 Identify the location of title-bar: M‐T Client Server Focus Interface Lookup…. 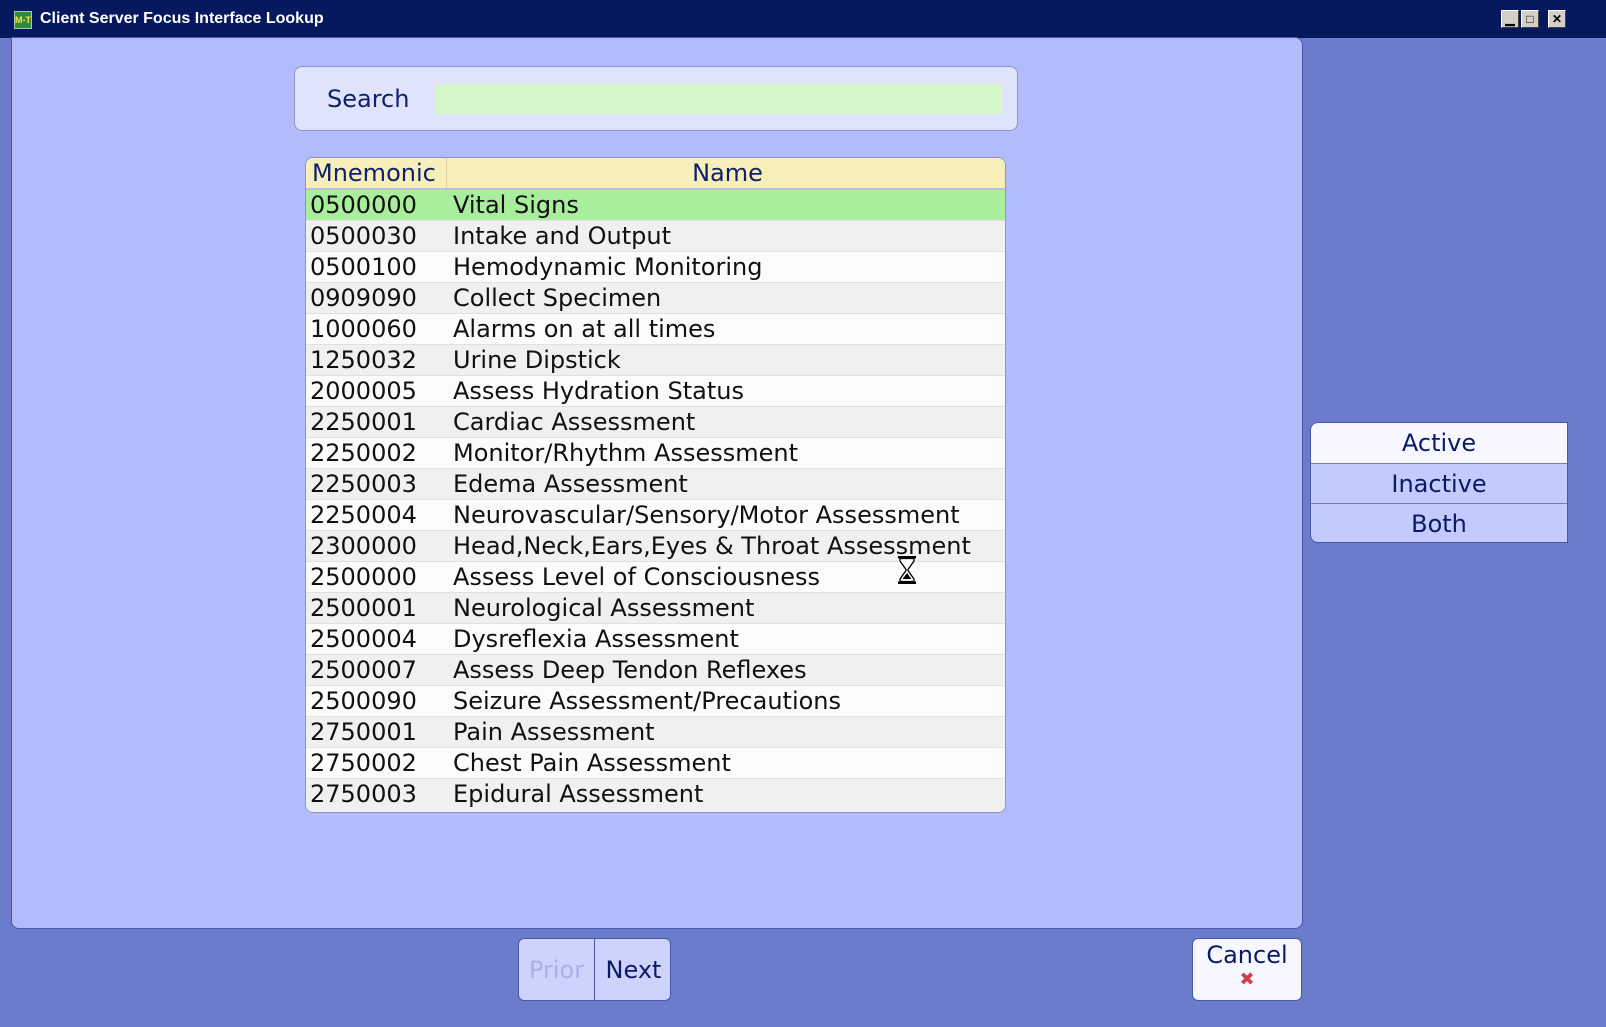
(803, 19).